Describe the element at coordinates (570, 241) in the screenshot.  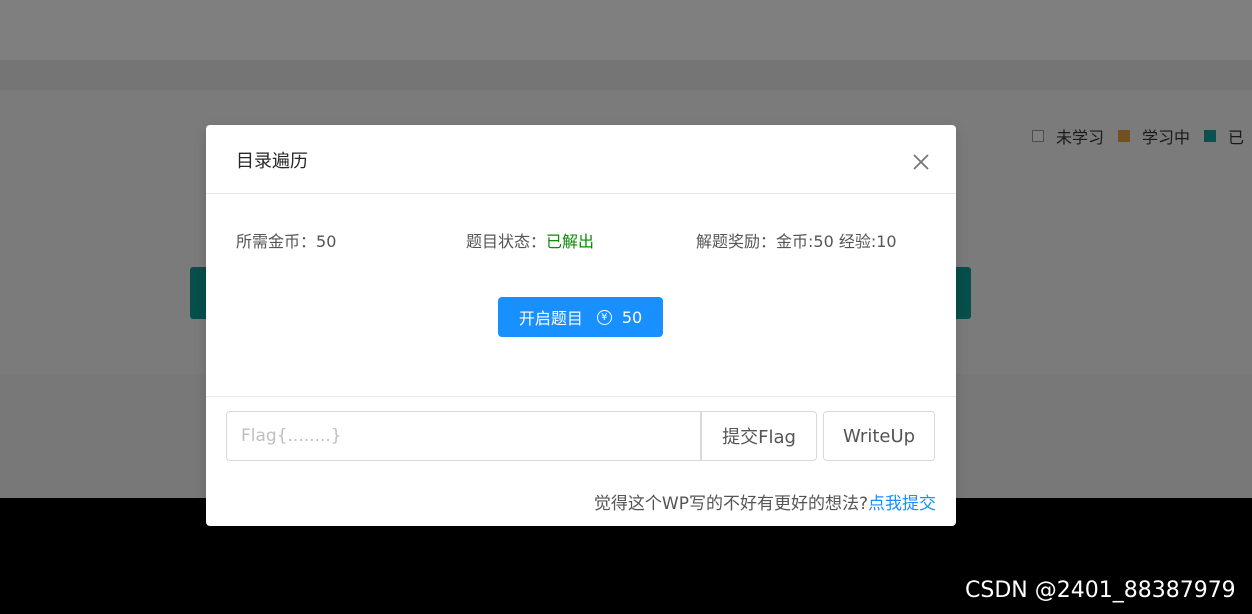
I see `status-badge: 已解出` at that location.